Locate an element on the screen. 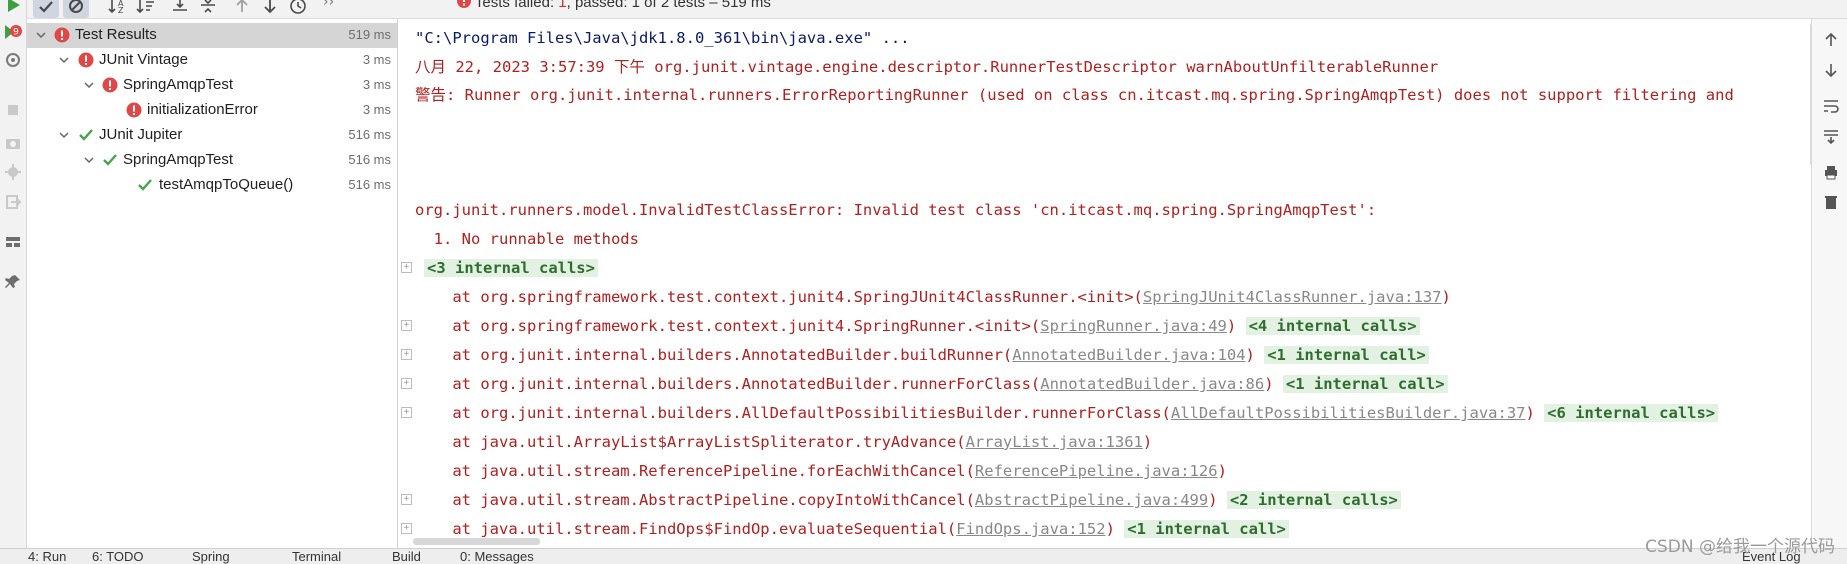 The height and width of the screenshot is (564, 1847). sort-duration-icon is located at coordinates (145, 7).